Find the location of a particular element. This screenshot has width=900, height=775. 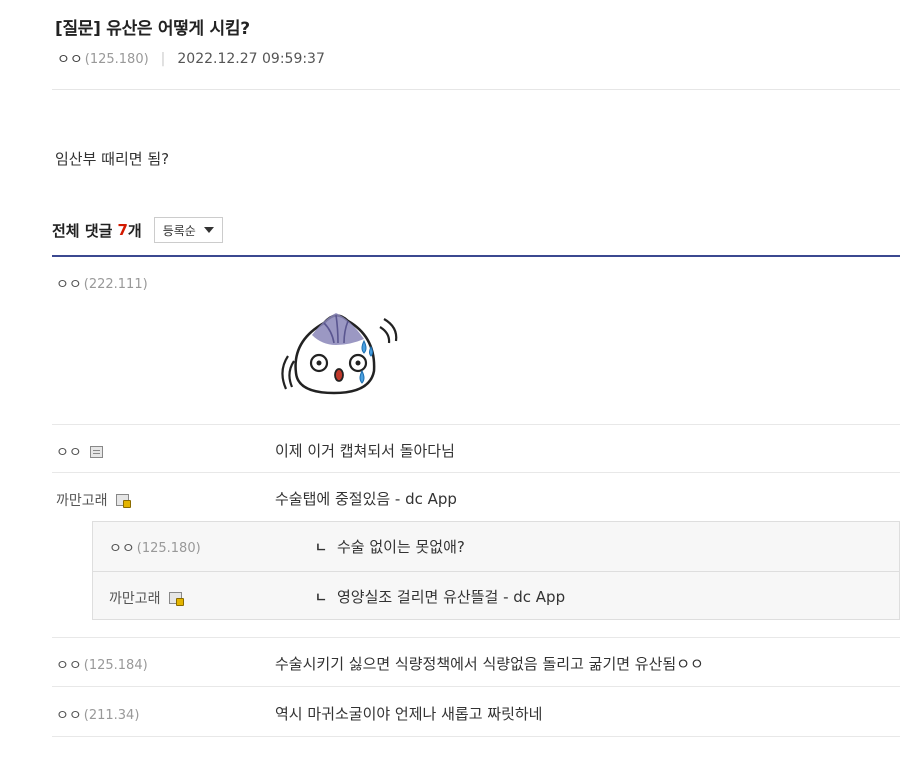

comments-label: 전체 댓글 is located at coordinates (82, 230).